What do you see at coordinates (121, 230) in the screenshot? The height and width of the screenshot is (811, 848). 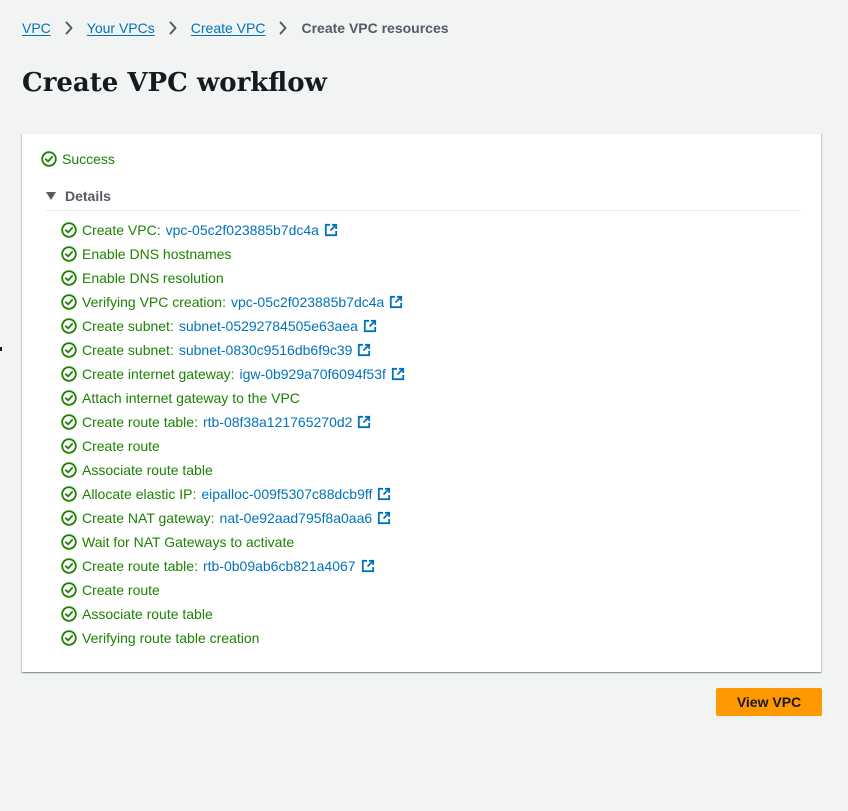 I see `step-label: Create VPC:` at bounding box center [121, 230].